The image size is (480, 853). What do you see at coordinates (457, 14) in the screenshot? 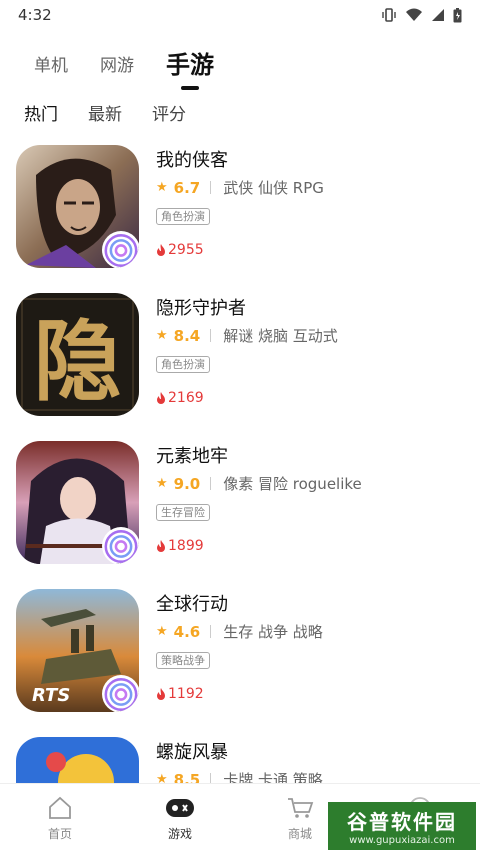
I see `battery-icon` at bounding box center [457, 14].